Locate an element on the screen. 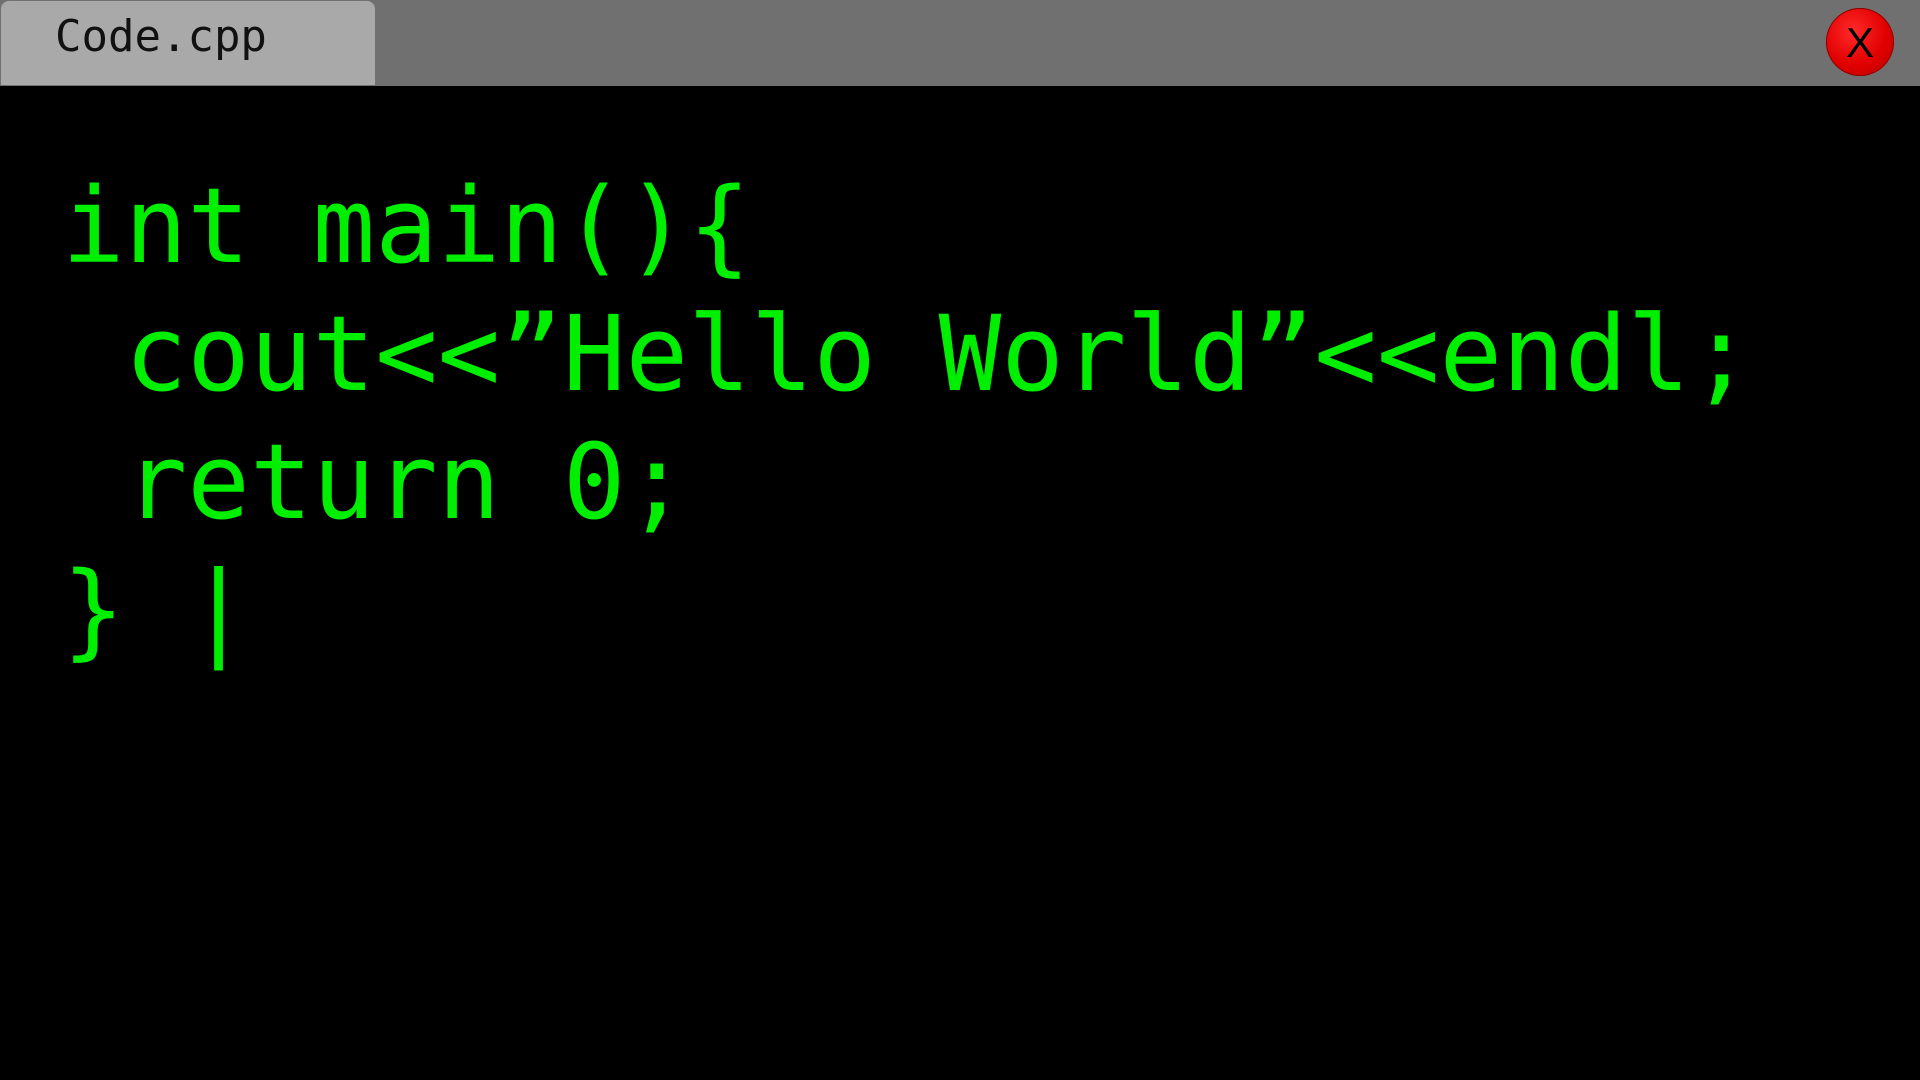 The image size is (1920, 1080). close-button: X is located at coordinates (1860, 42).